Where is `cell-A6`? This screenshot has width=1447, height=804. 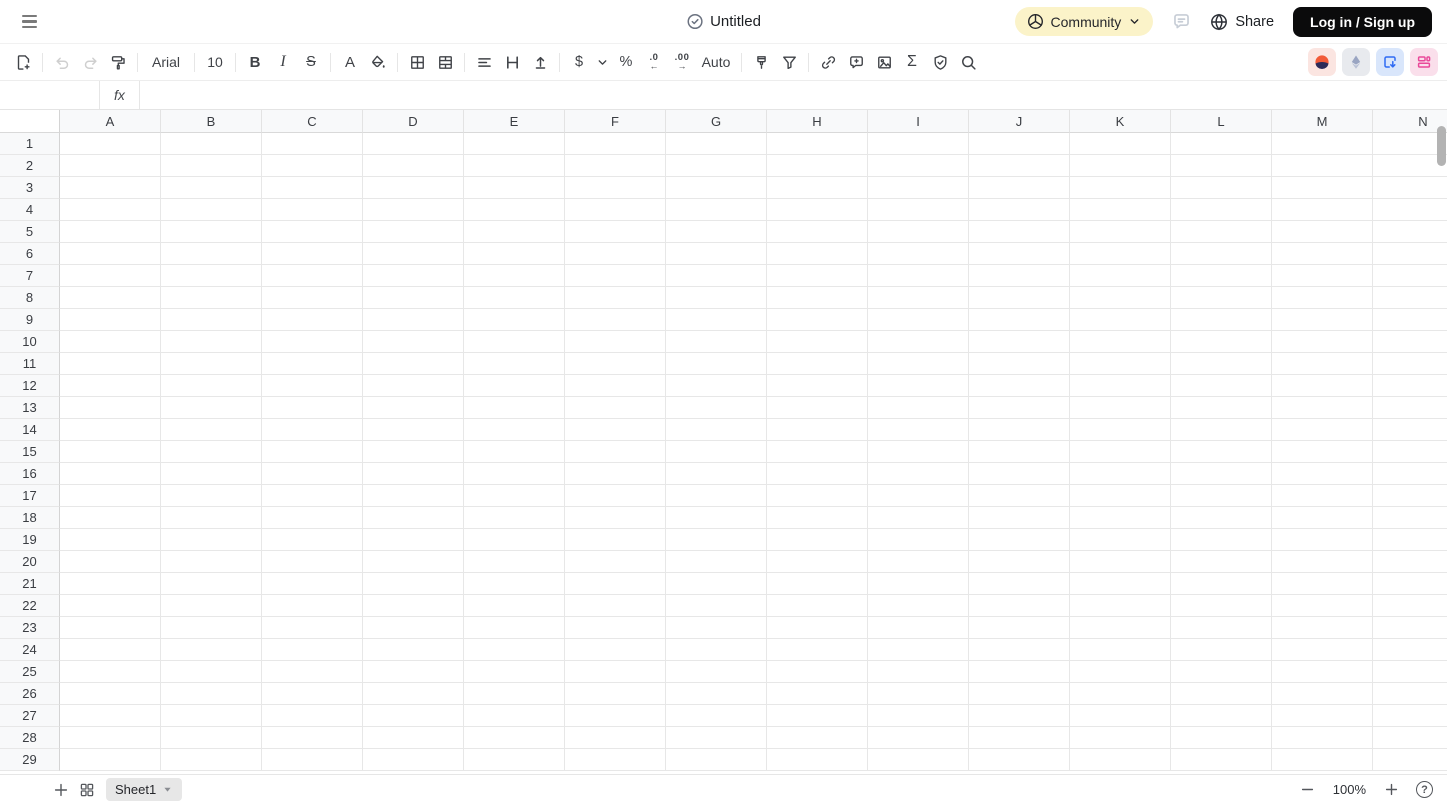
cell-A6 is located at coordinates (110, 254).